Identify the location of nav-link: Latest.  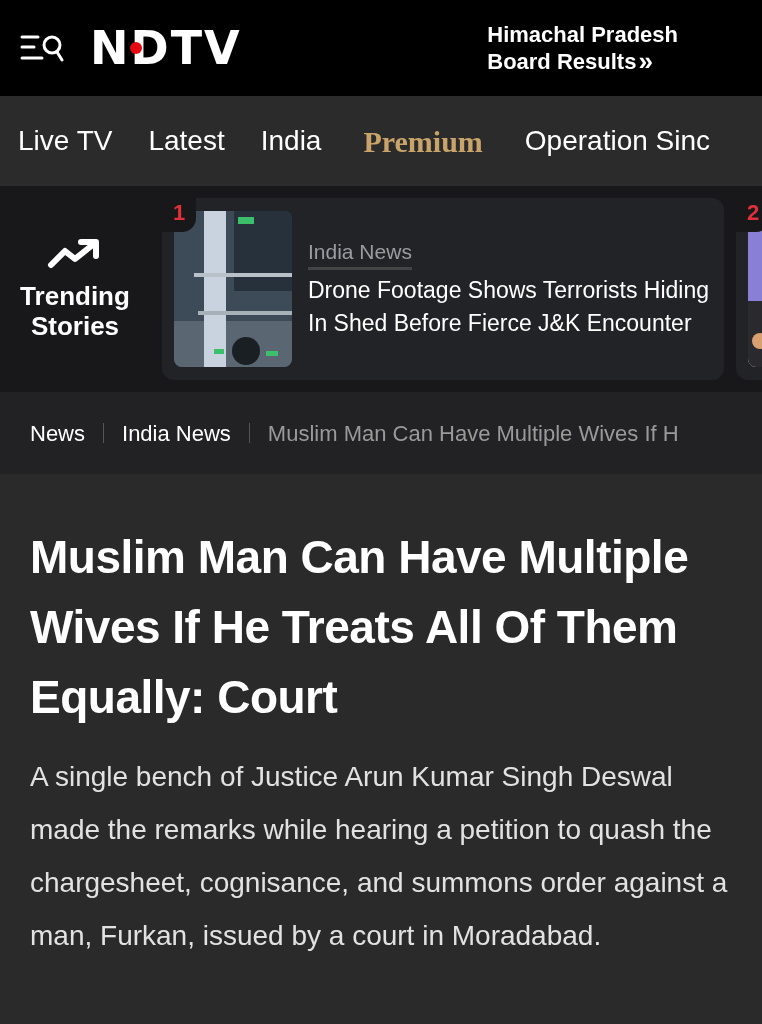
(186, 141).